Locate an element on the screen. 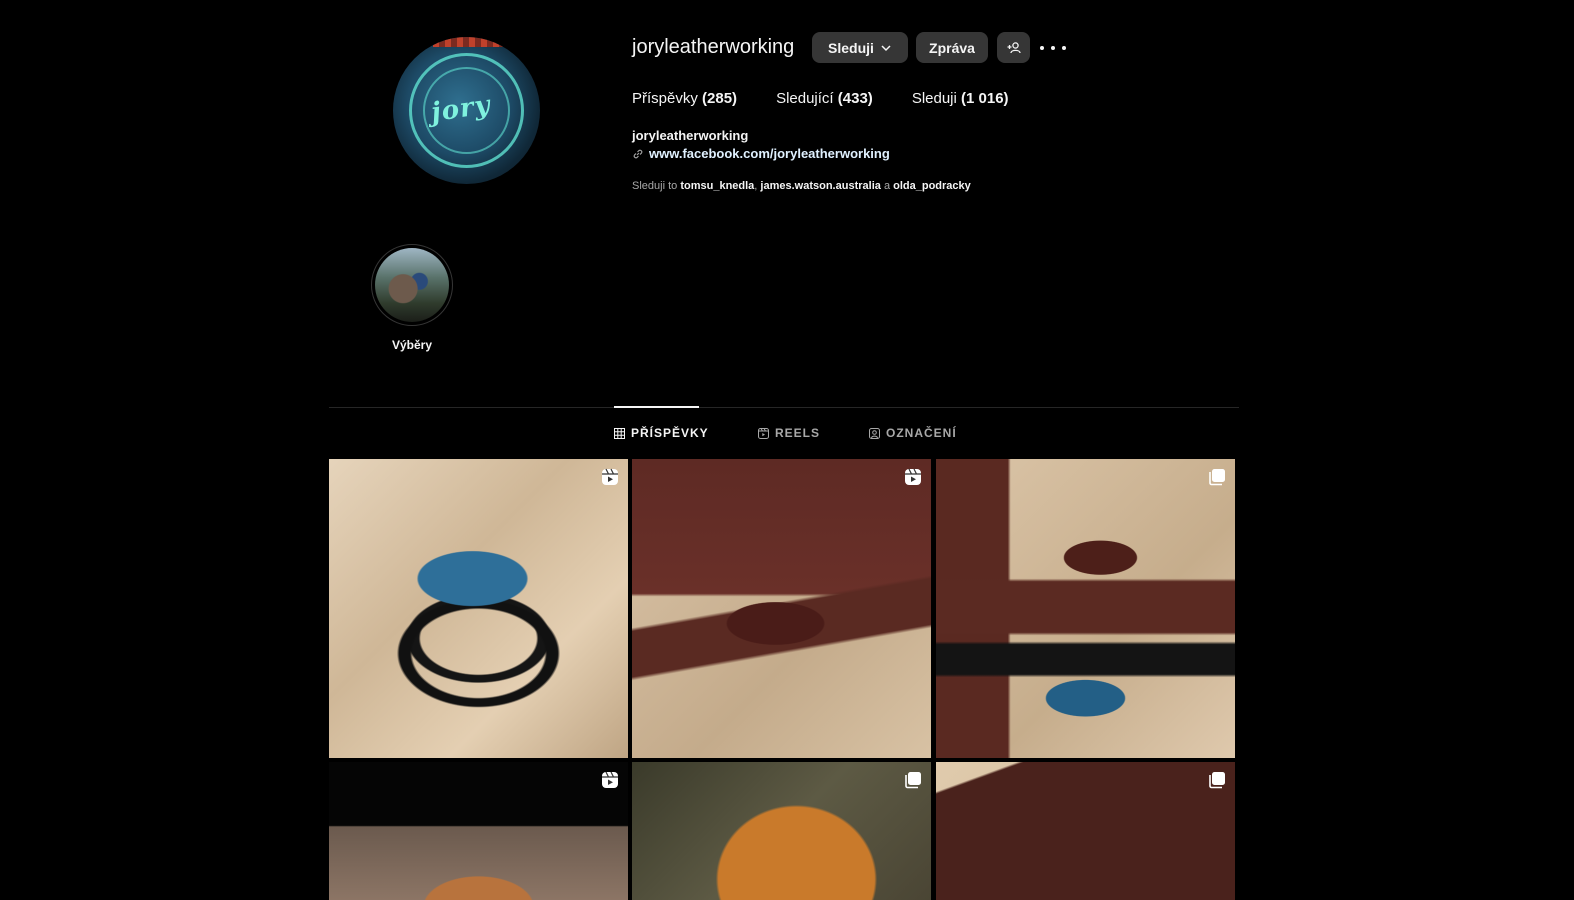 This screenshot has height=900, width=1574. profile-display-name: joryleatherworking is located at coordinates (690, 135).